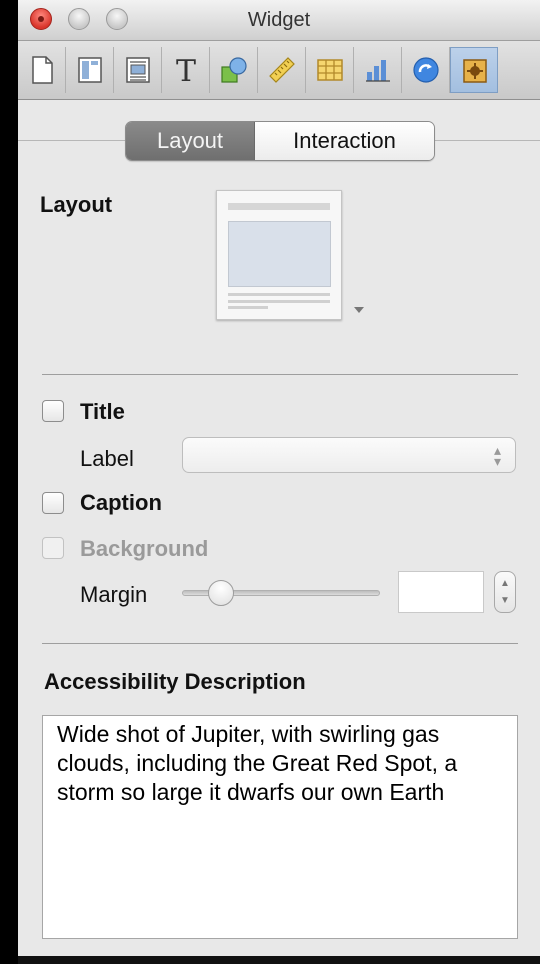  I want to click on text-wrap-icon, so click(138, 70).